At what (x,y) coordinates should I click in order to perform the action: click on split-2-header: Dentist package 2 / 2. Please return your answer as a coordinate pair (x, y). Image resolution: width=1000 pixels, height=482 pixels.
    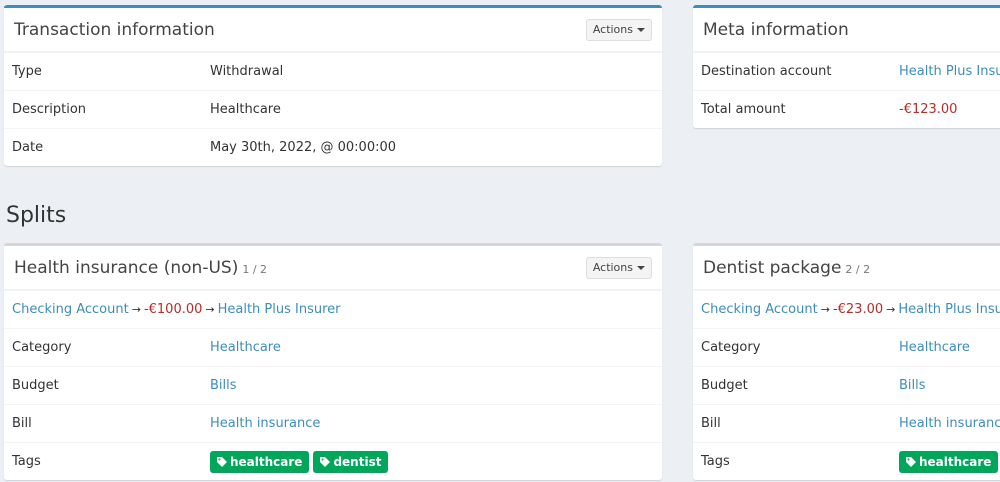
    Looking at the image, I should click on (846, 268).